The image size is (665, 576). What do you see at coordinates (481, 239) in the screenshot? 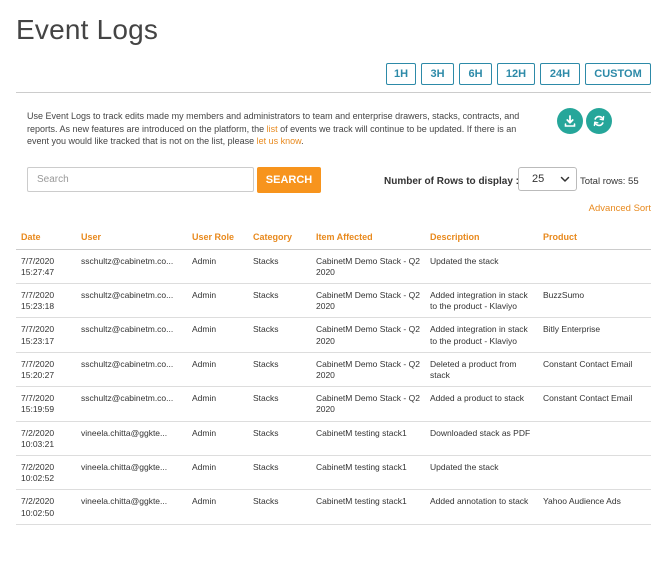
I see `column-header-description: Description` at bounding box center [481, 239].